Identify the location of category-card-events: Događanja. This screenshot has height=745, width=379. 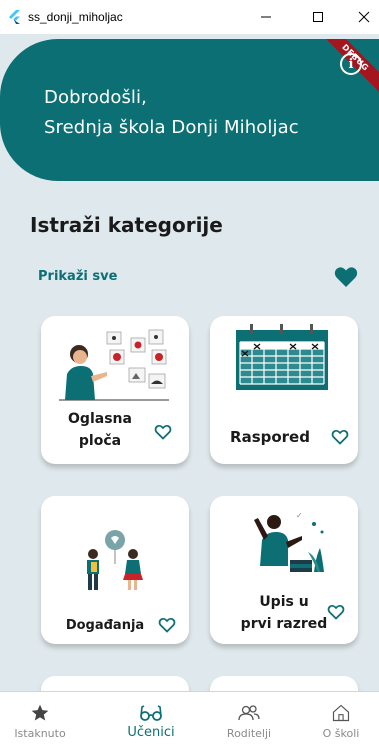
(115, 570).